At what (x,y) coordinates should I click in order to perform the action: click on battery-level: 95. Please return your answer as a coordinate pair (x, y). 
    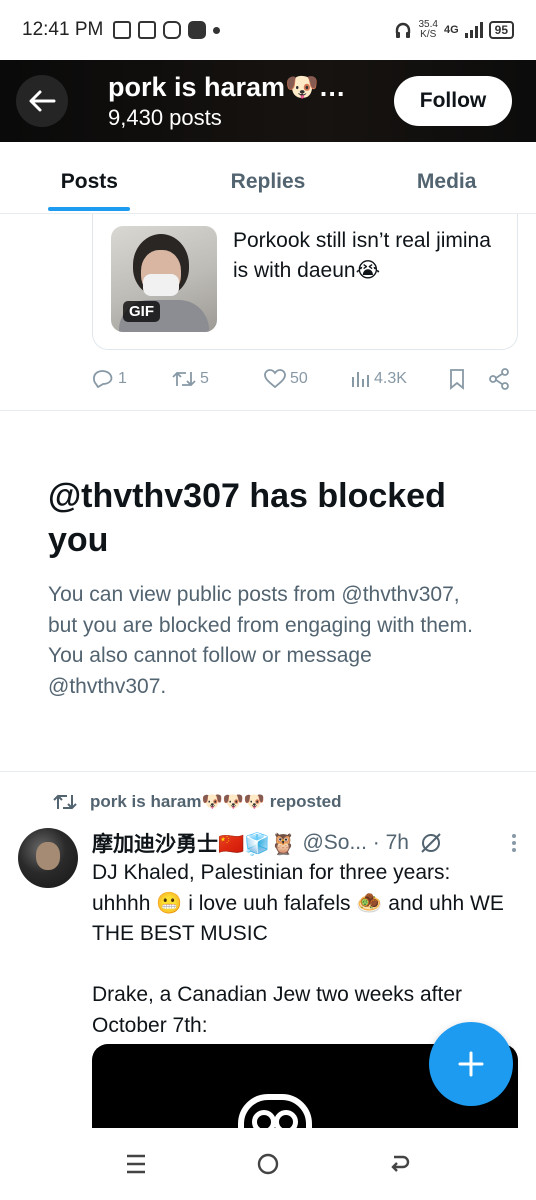
    Looking at the image, I should click on (501, 30).